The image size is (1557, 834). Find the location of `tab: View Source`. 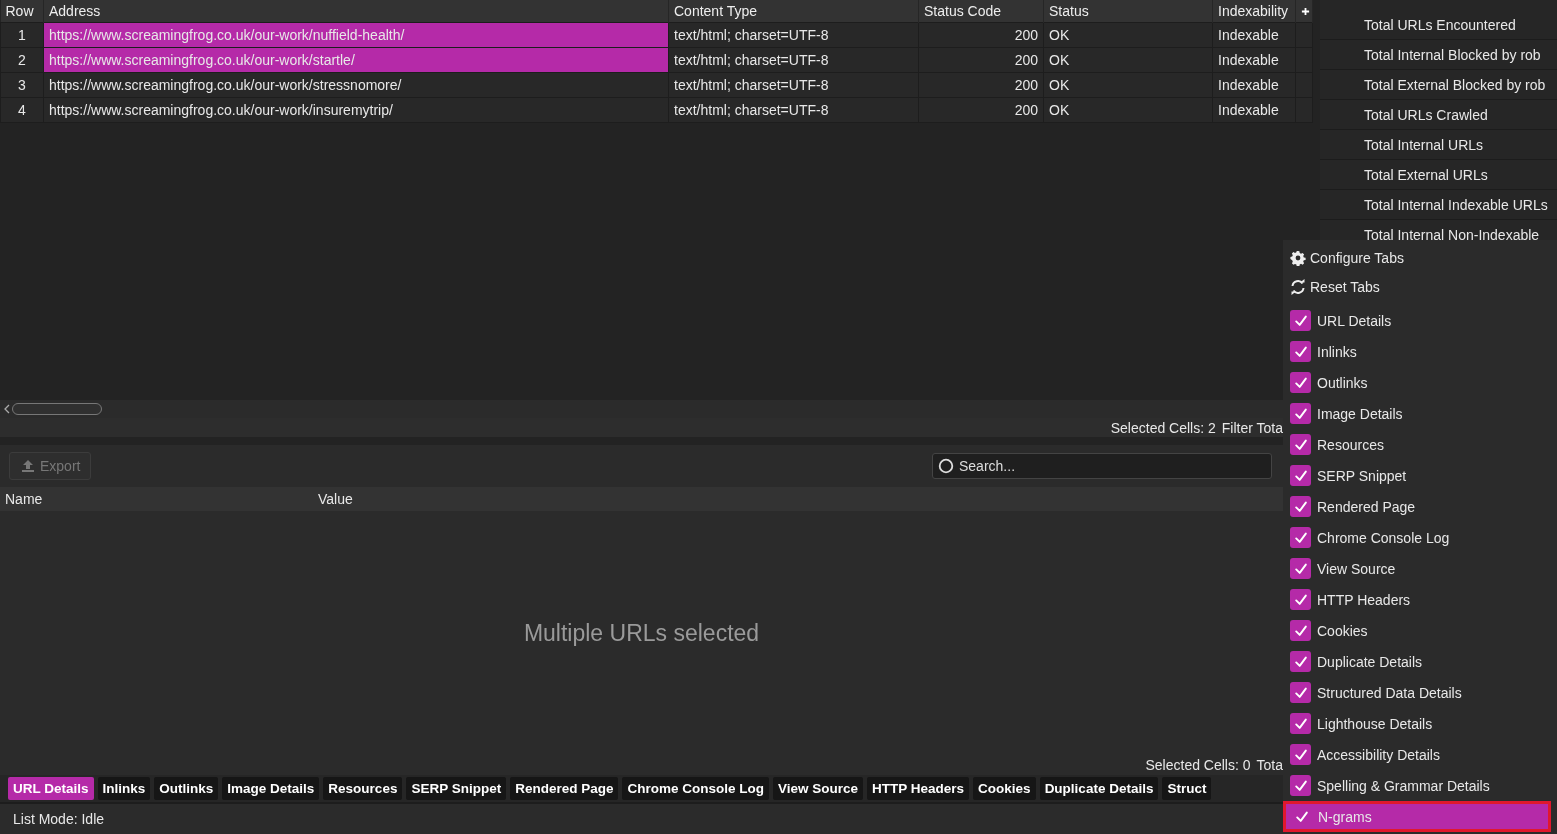

tab: View Source is located at coordinates (818, 788).